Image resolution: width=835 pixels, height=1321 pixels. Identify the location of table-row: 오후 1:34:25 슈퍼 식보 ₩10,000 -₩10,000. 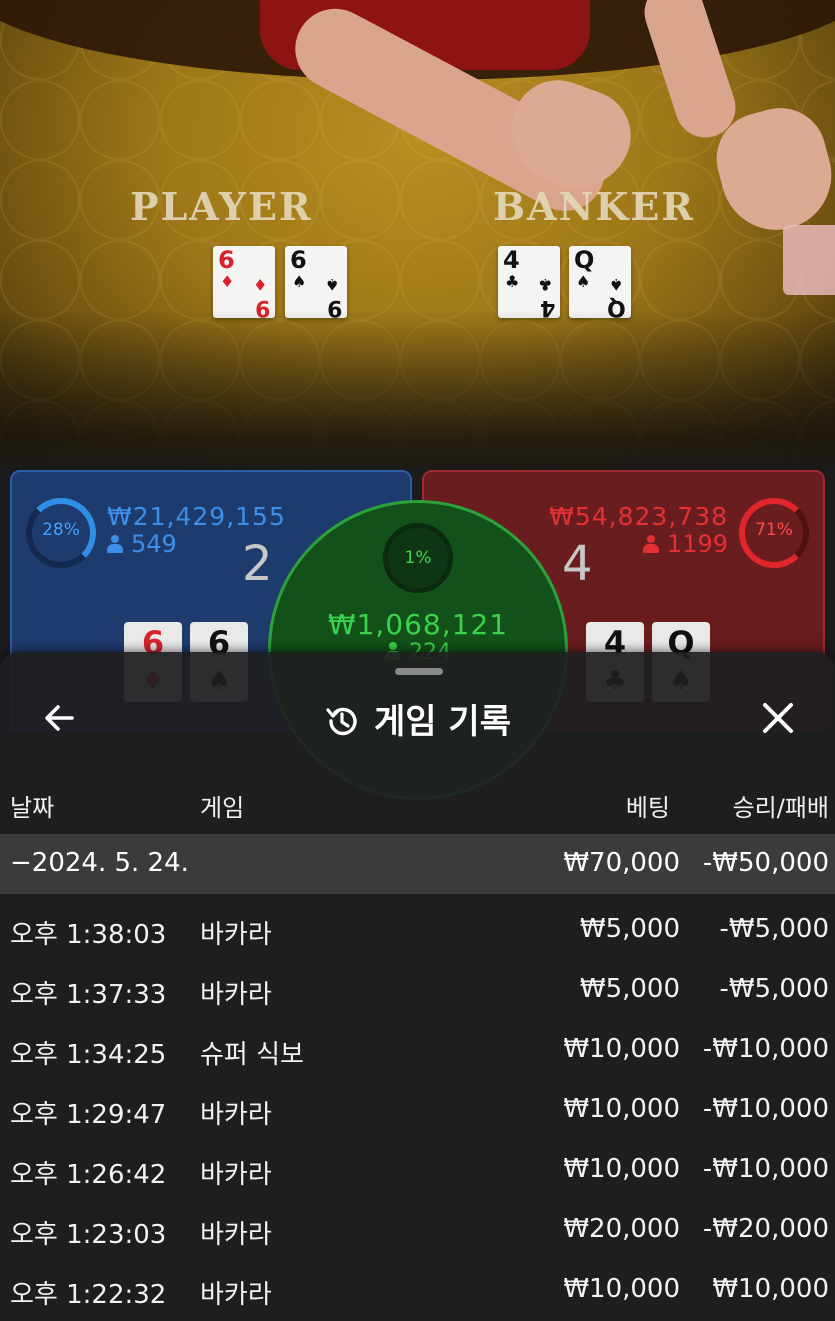
(417, 1050).